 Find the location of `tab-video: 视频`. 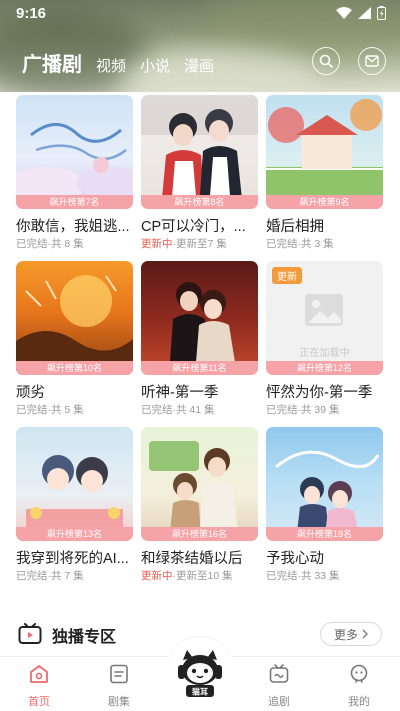

tab-video: 视频 is located at coordinates (111, 66).